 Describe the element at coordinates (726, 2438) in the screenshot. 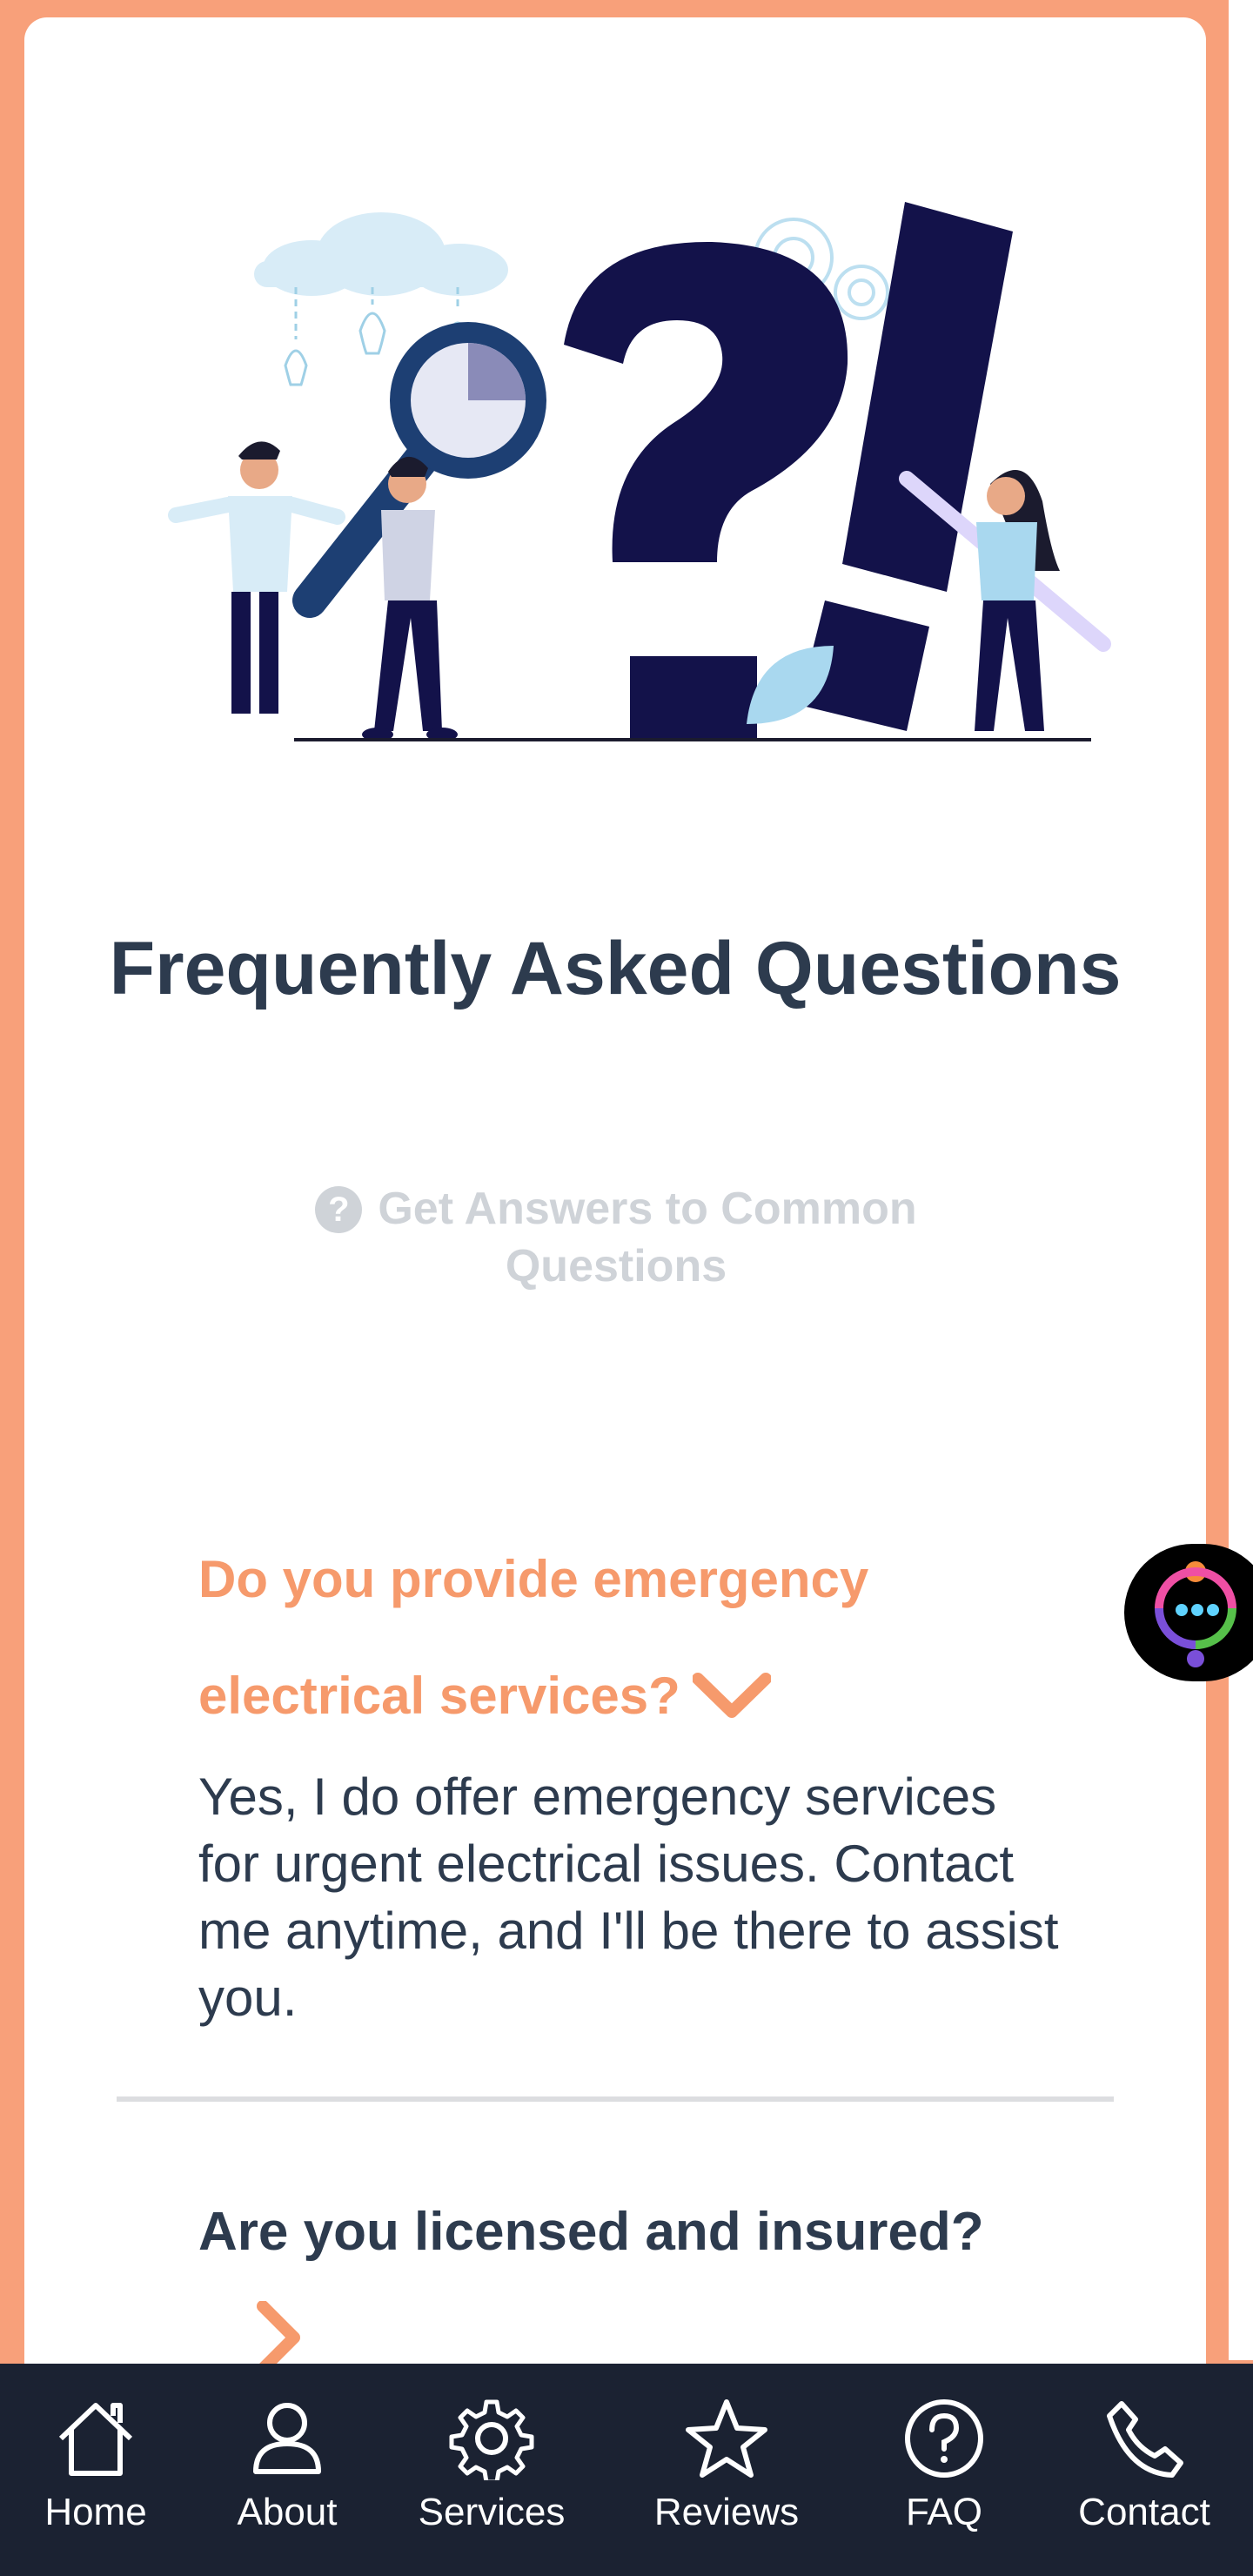

I see `star-icon` at that location.